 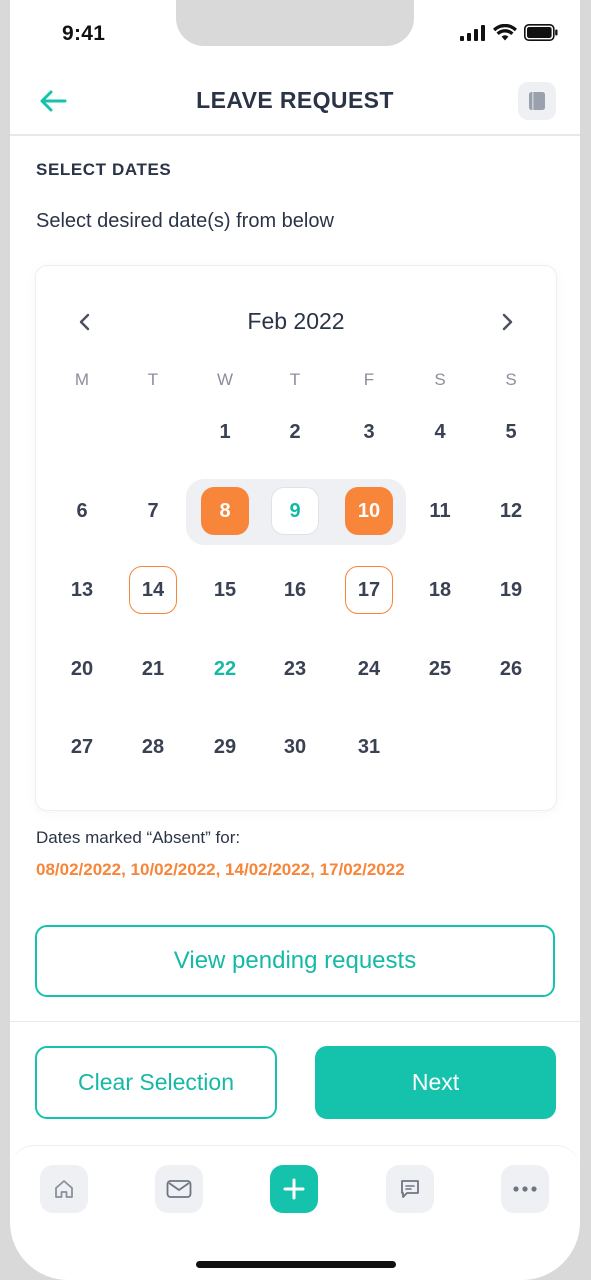 I want to click on calendar-day: 5, so click(x=511, y=432).